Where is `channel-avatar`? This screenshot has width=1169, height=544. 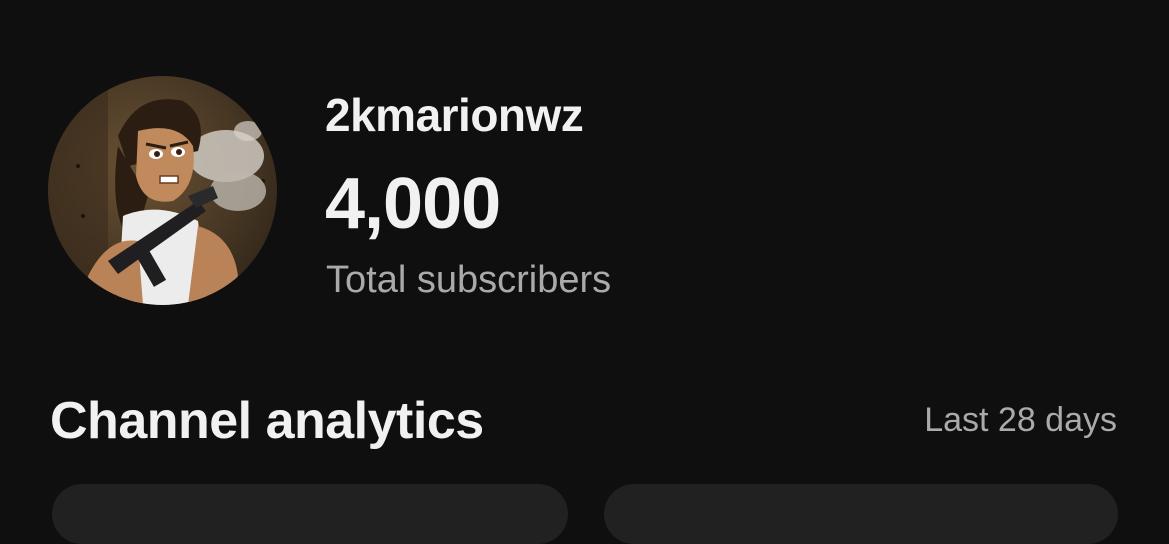
channel-avatar is located at coordinates (162, 190).